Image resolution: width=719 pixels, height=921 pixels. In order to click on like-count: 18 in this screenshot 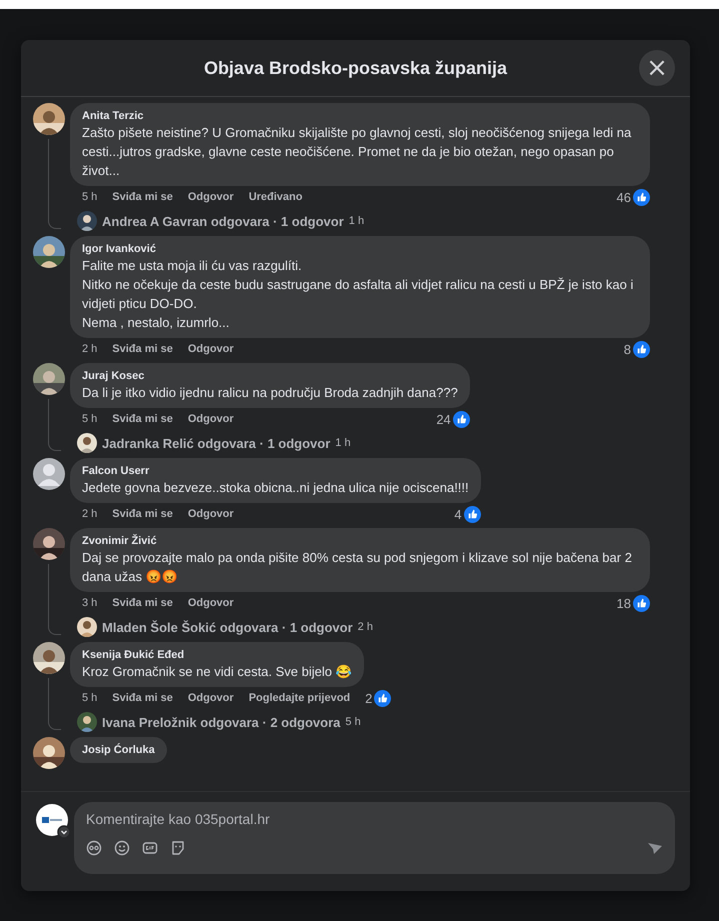, I will do `click(623, 603)`.